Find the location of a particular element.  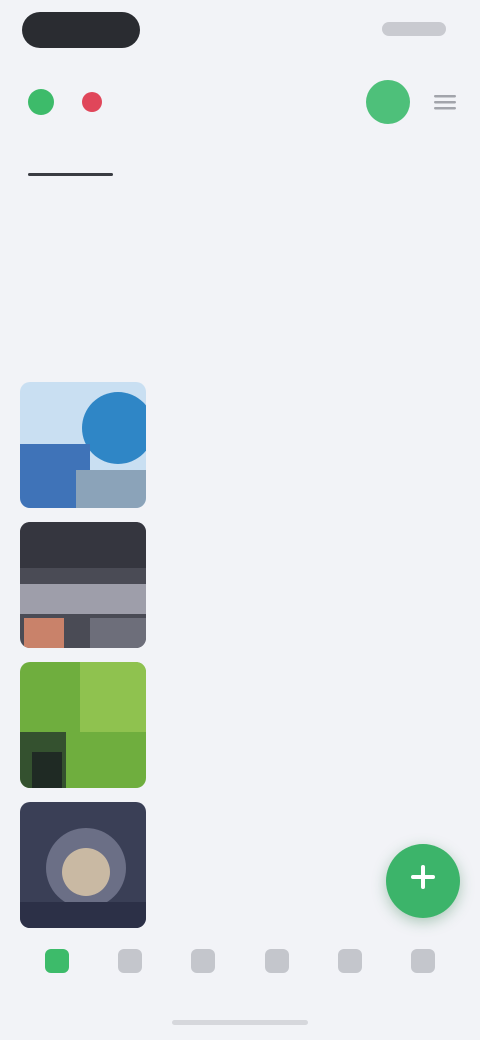

nav-item-home is located at coordinates (57, 964).